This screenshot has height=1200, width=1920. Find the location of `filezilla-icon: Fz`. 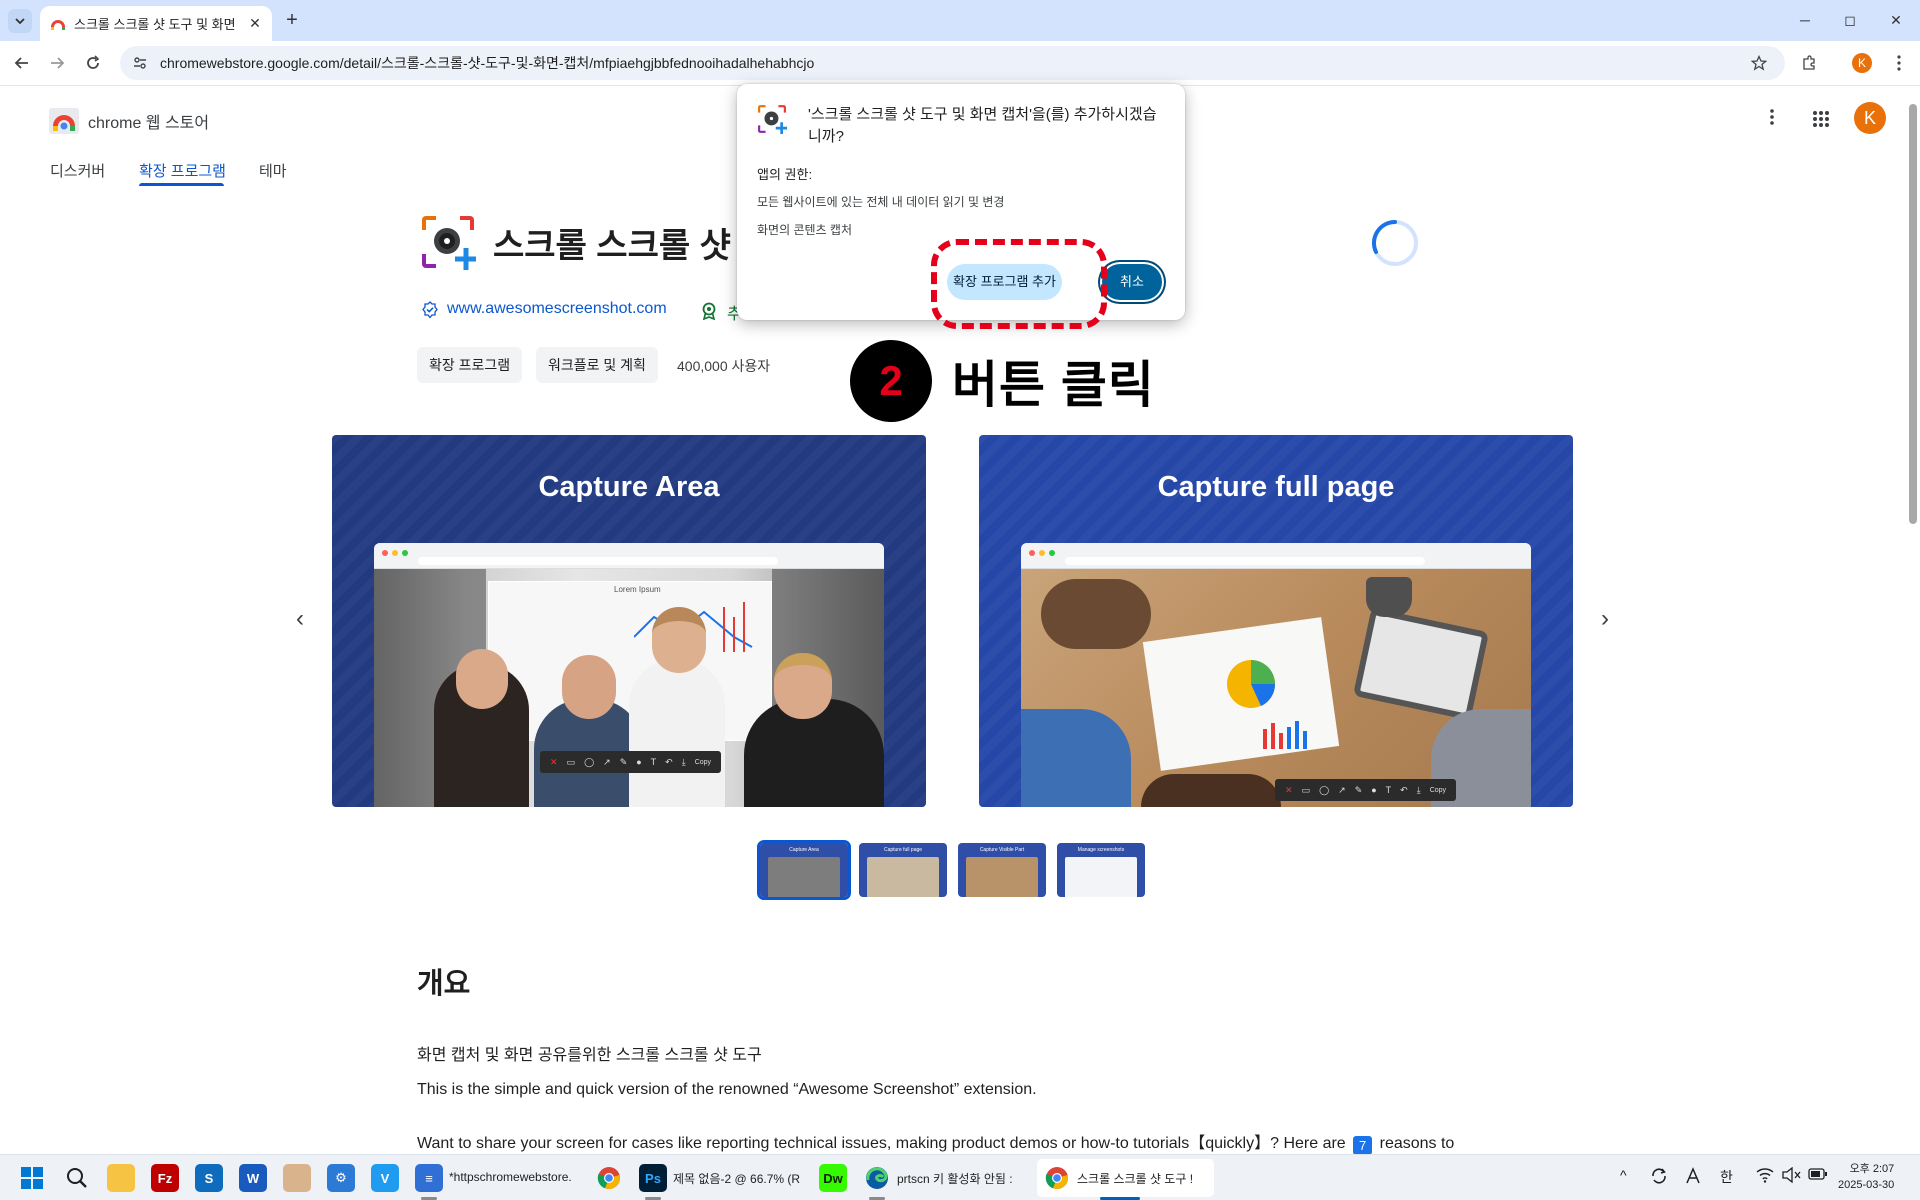

filezilla-icon: Fz is located at coordinates (165, 1178).